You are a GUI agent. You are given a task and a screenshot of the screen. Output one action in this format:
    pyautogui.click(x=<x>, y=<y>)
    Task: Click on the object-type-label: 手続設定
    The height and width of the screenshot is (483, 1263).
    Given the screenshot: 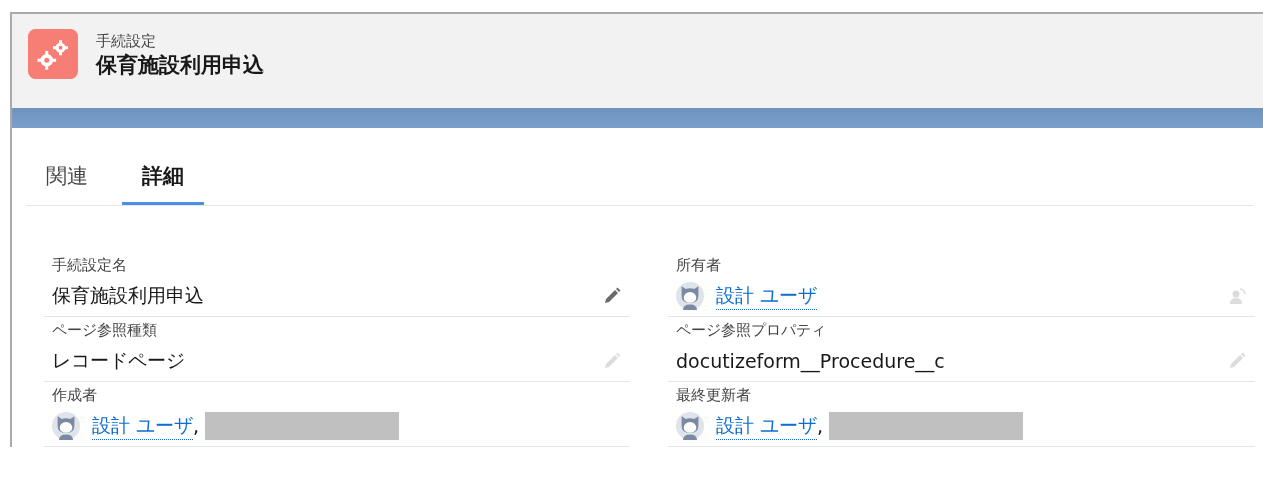 What is the action you would take?
    pyautogui.click(x=126, y=41)
    